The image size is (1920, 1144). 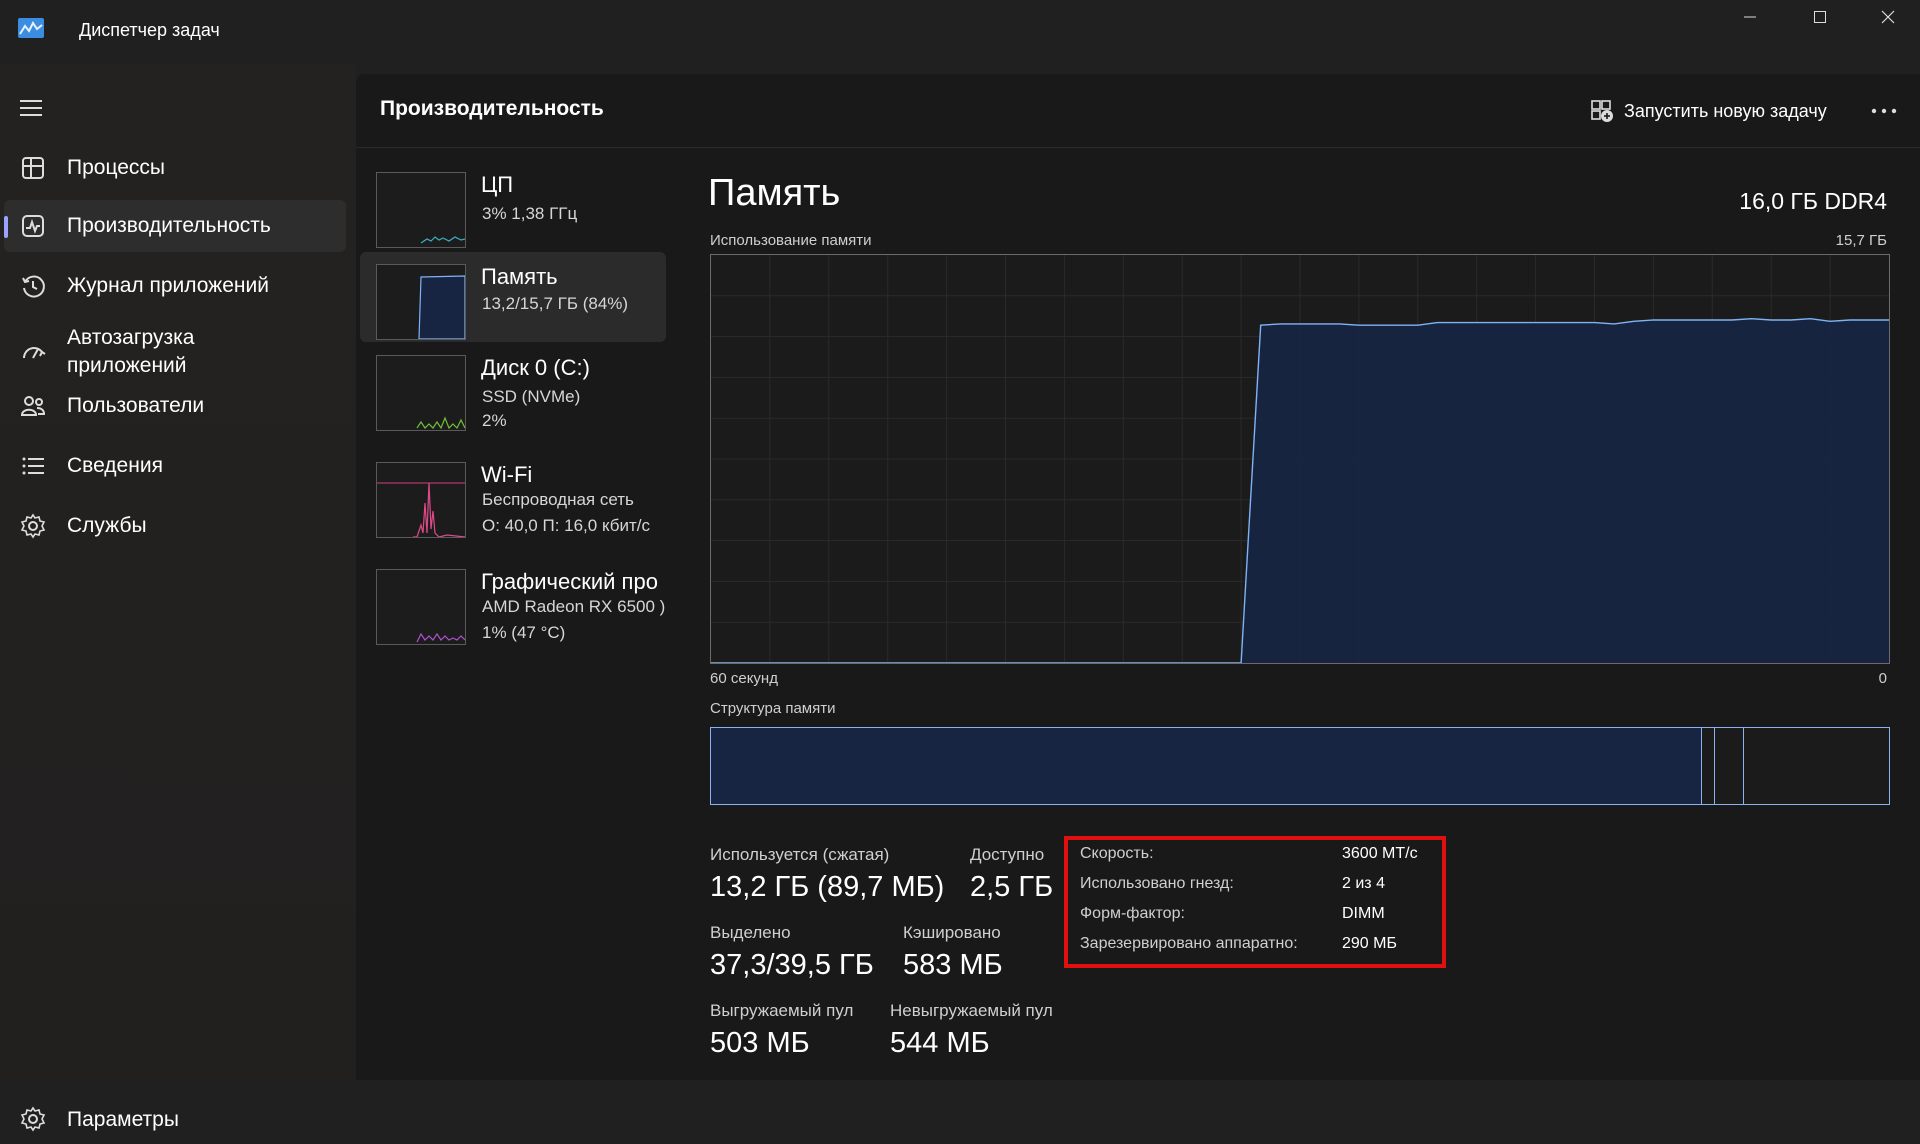 I want to click on sidebar-item-performance: Производительность, so click(x=175, y=226).